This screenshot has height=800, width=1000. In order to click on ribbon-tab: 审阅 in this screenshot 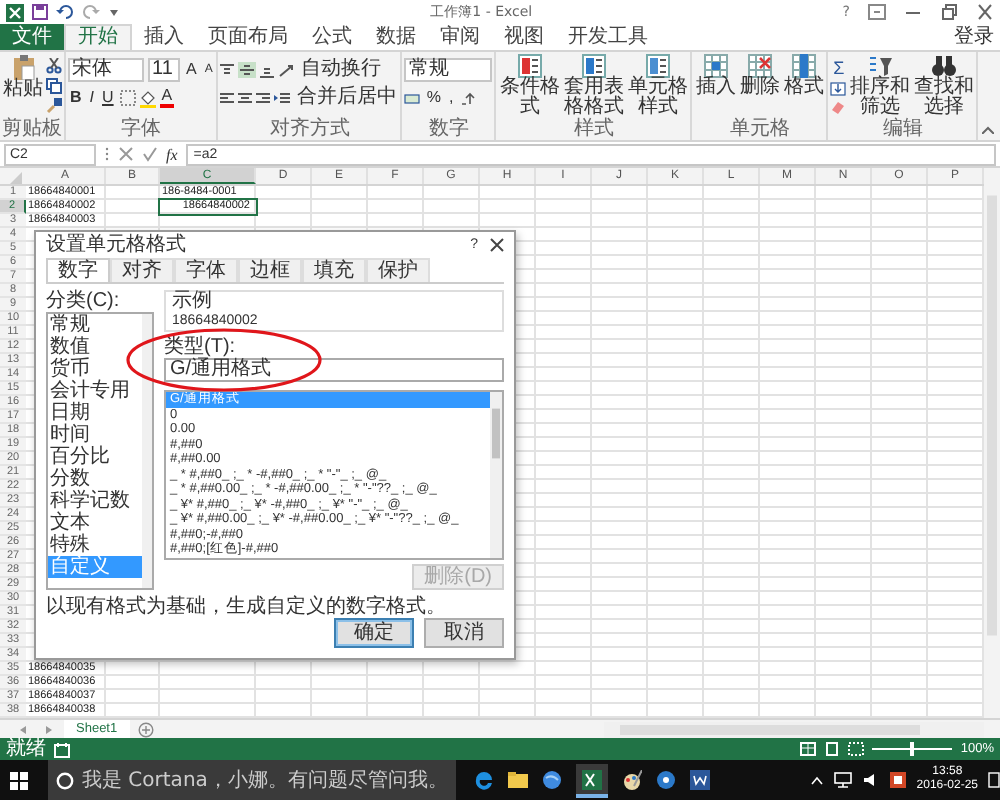, I will do `click(460, 37)`.